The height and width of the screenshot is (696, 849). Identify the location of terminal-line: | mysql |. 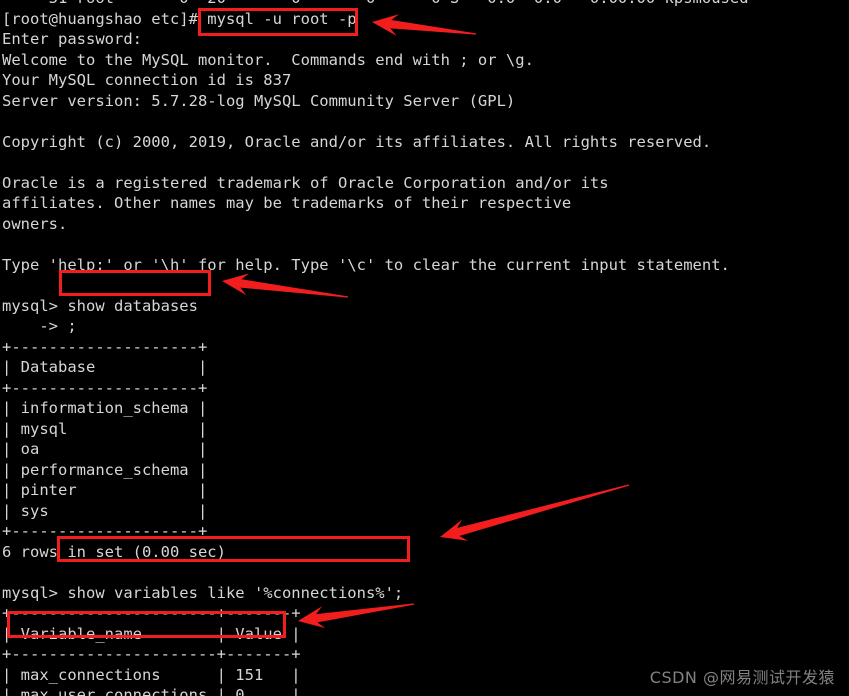
(105, 428).